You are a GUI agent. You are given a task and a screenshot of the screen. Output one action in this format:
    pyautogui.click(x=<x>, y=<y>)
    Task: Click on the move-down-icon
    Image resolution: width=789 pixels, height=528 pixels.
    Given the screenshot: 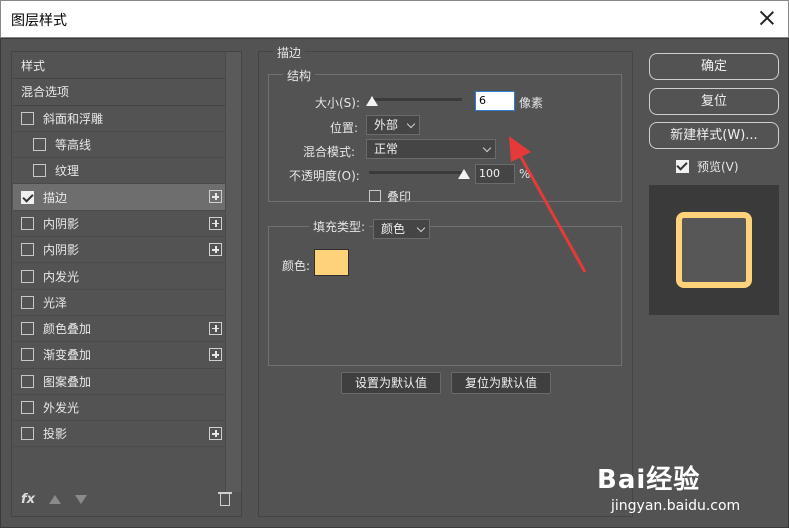 What is the action you would take?
    pyautogui.click(x=81, y=499)
    